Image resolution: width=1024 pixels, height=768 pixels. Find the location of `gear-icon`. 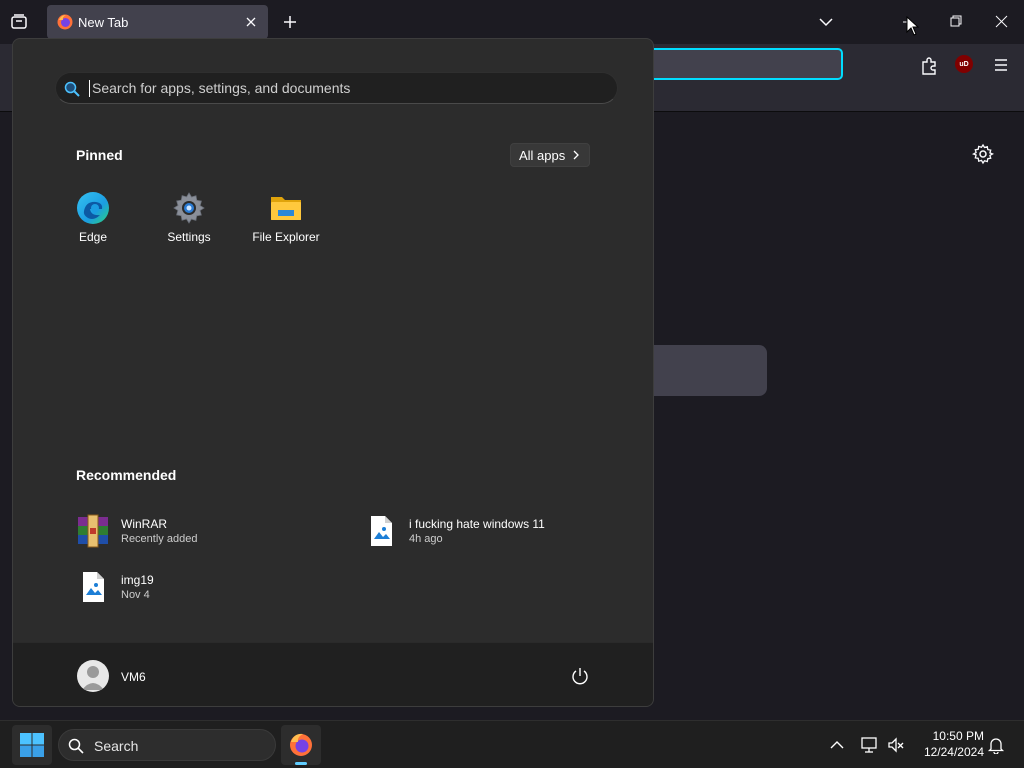

gear-icon is located at coordinates (983, 154).